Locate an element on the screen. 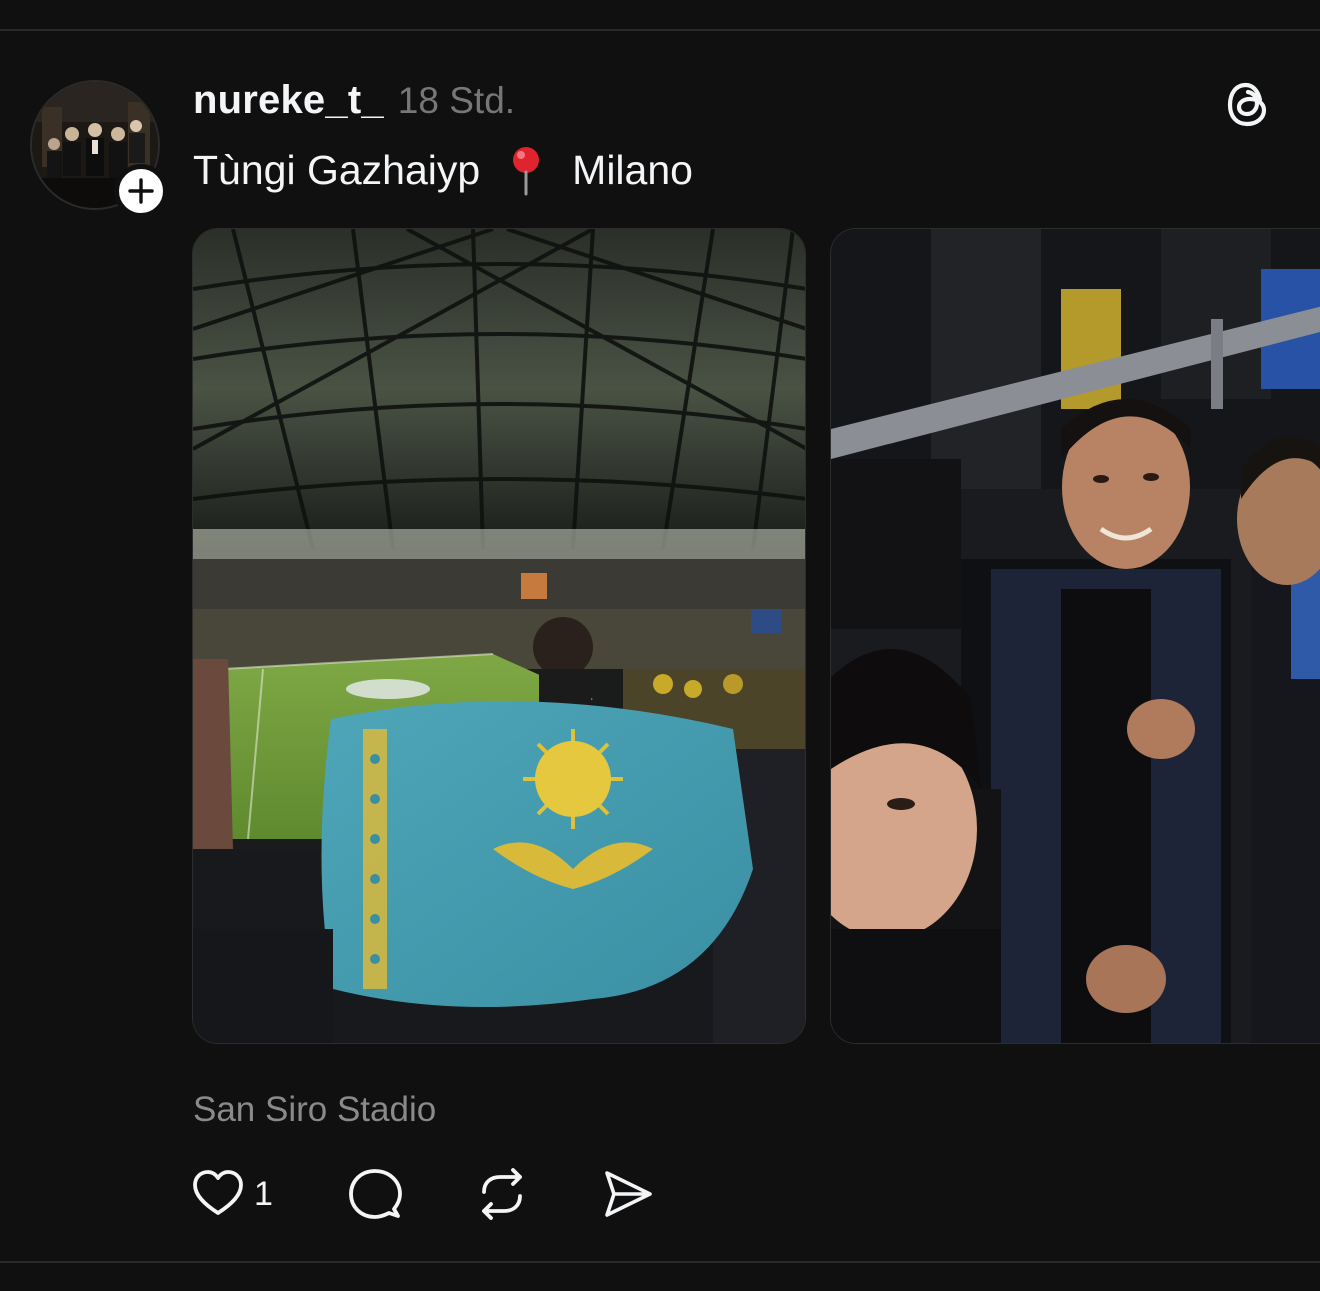 This screenshot has width=1320, height=1291. location-tag: San Siro Stadio is located at coordinates (314, 1110).